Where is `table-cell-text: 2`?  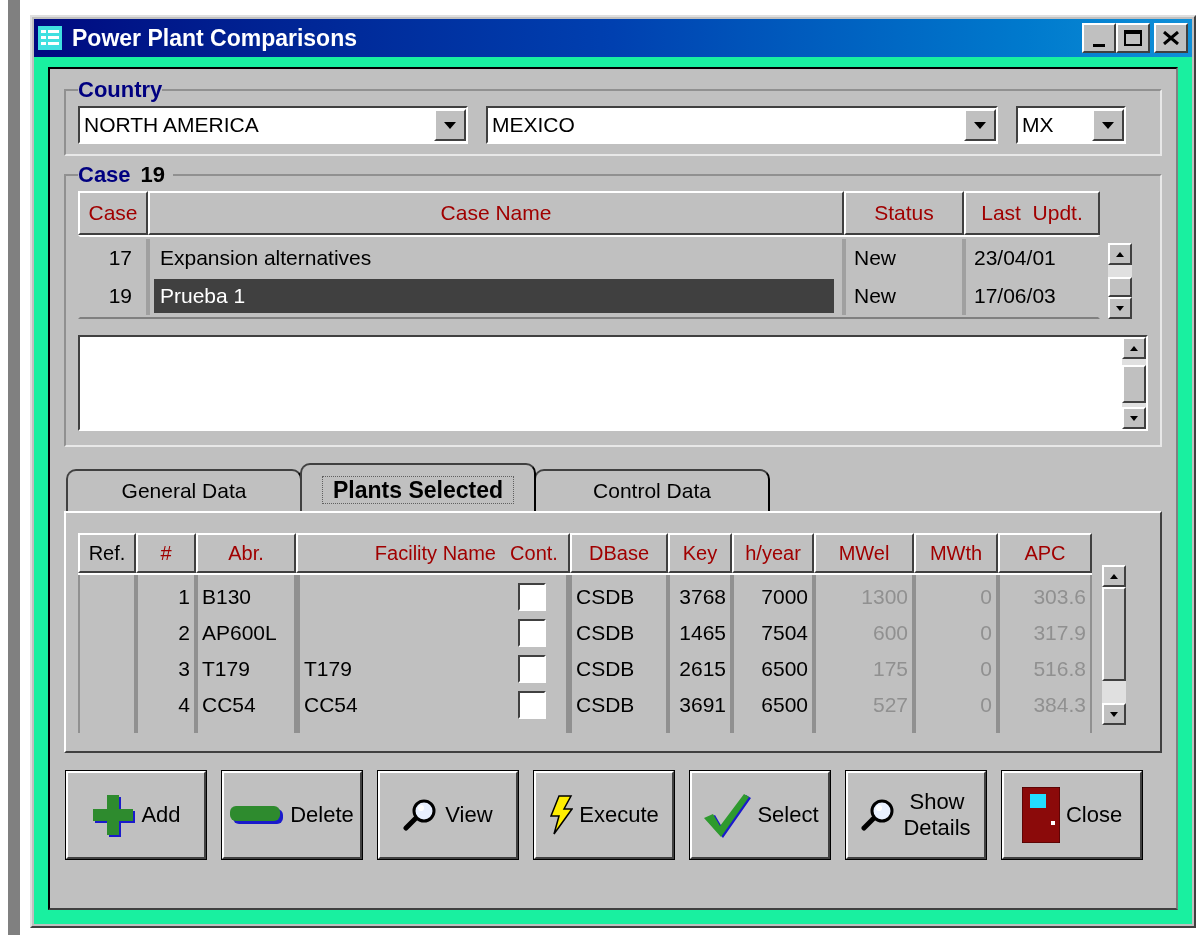
table-cell-text: 2 is located at coordinates (184, 633).